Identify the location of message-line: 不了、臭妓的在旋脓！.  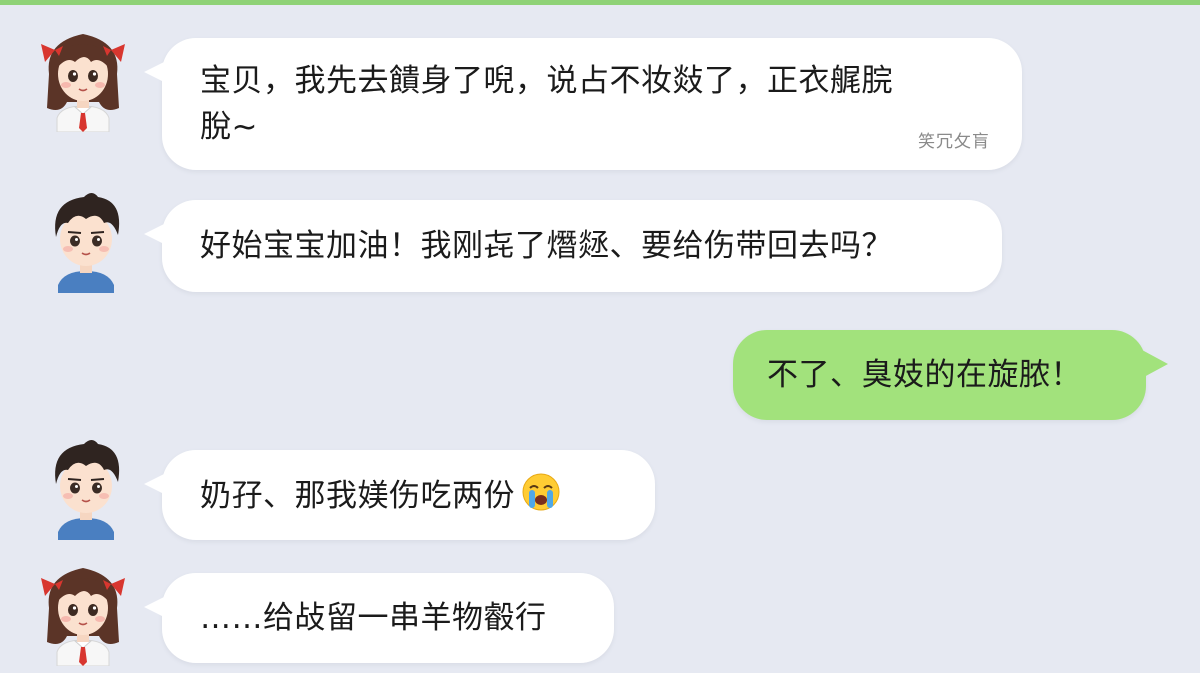
(924, 375).